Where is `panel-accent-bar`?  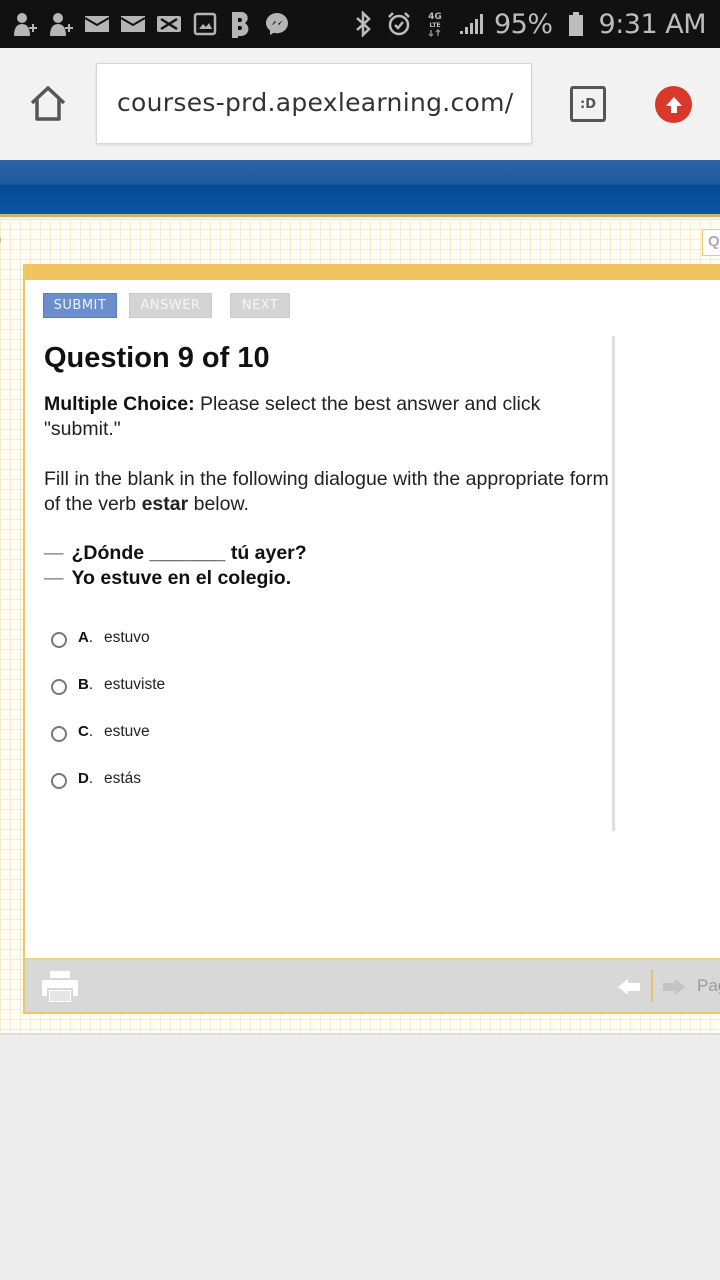
panel-accent-bar is located at coordinates (372, 272).